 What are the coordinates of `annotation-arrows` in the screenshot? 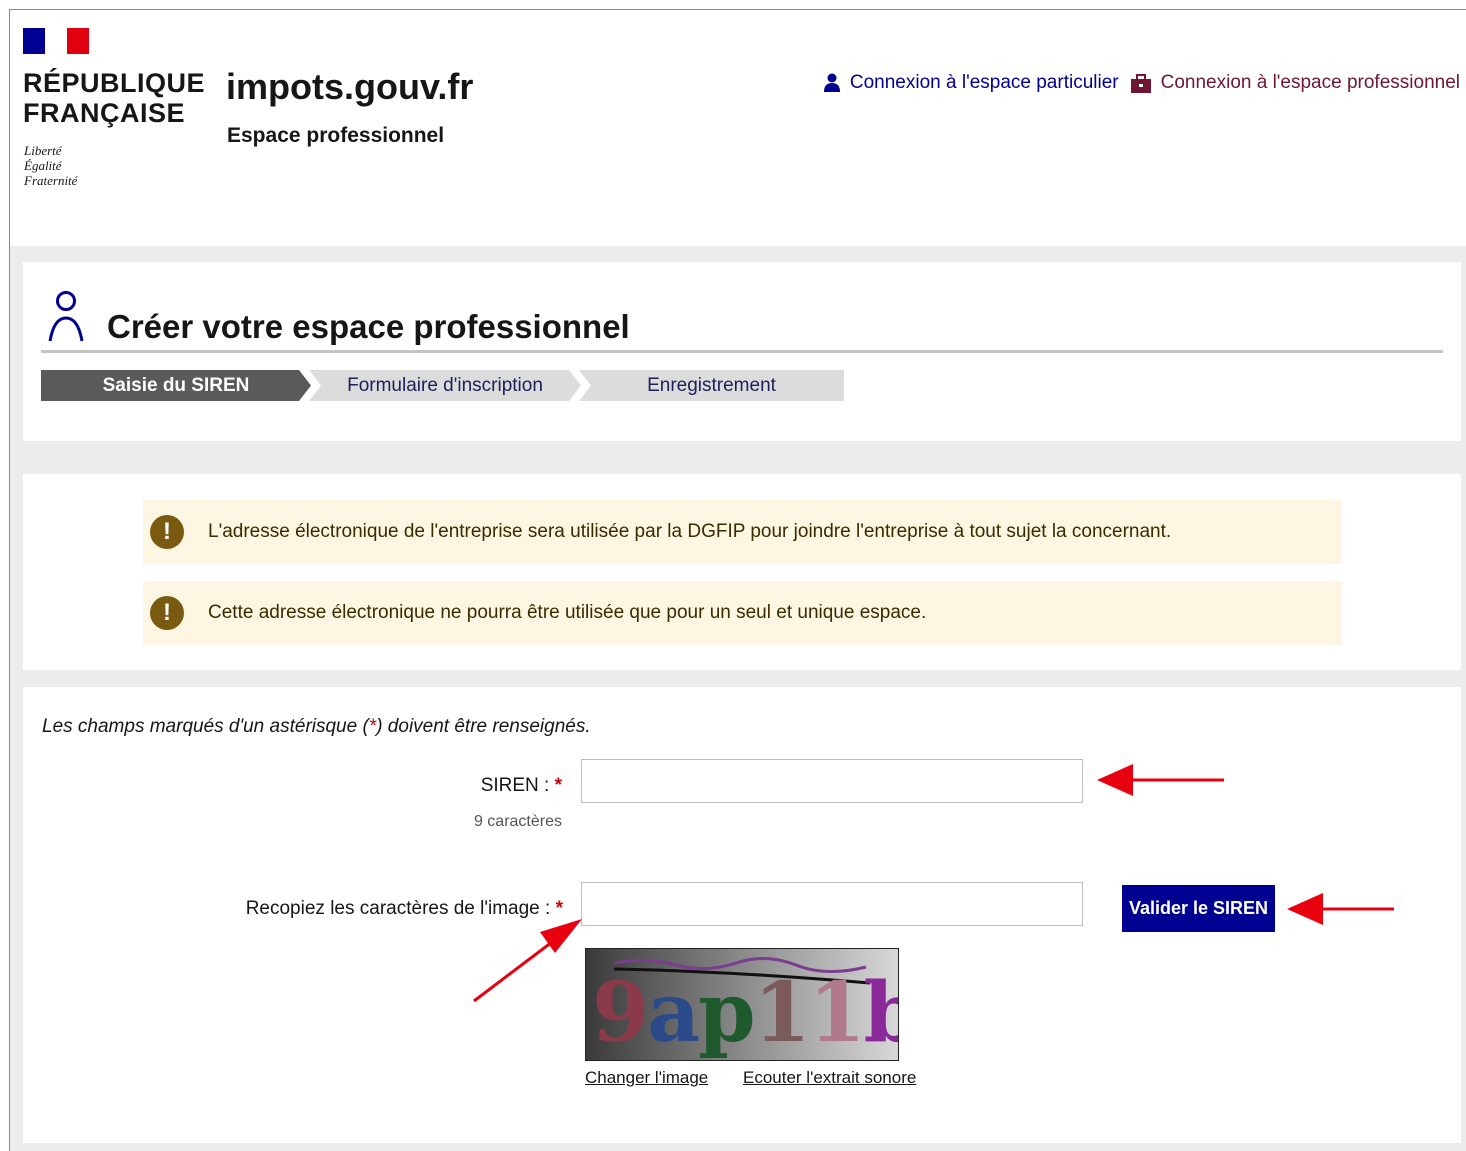 It's located at (933, 883).